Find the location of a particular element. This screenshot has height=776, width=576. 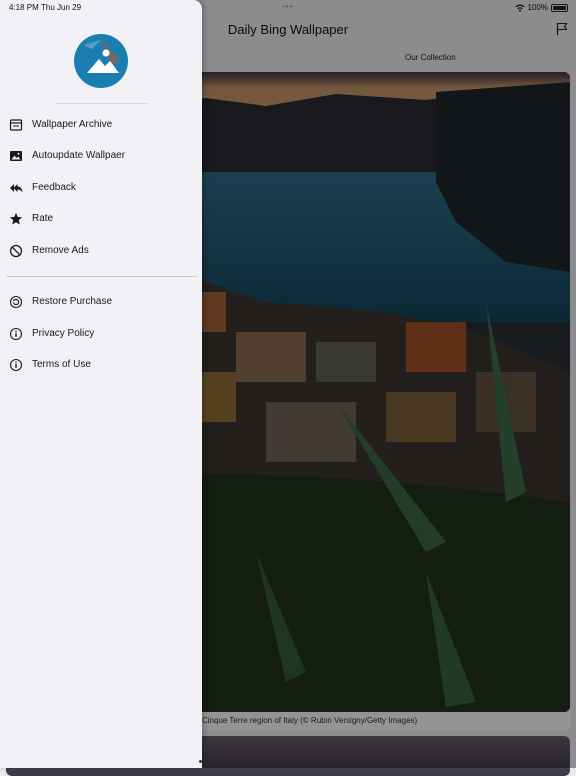

reply-all-icon is located at coordinates (16, 188).